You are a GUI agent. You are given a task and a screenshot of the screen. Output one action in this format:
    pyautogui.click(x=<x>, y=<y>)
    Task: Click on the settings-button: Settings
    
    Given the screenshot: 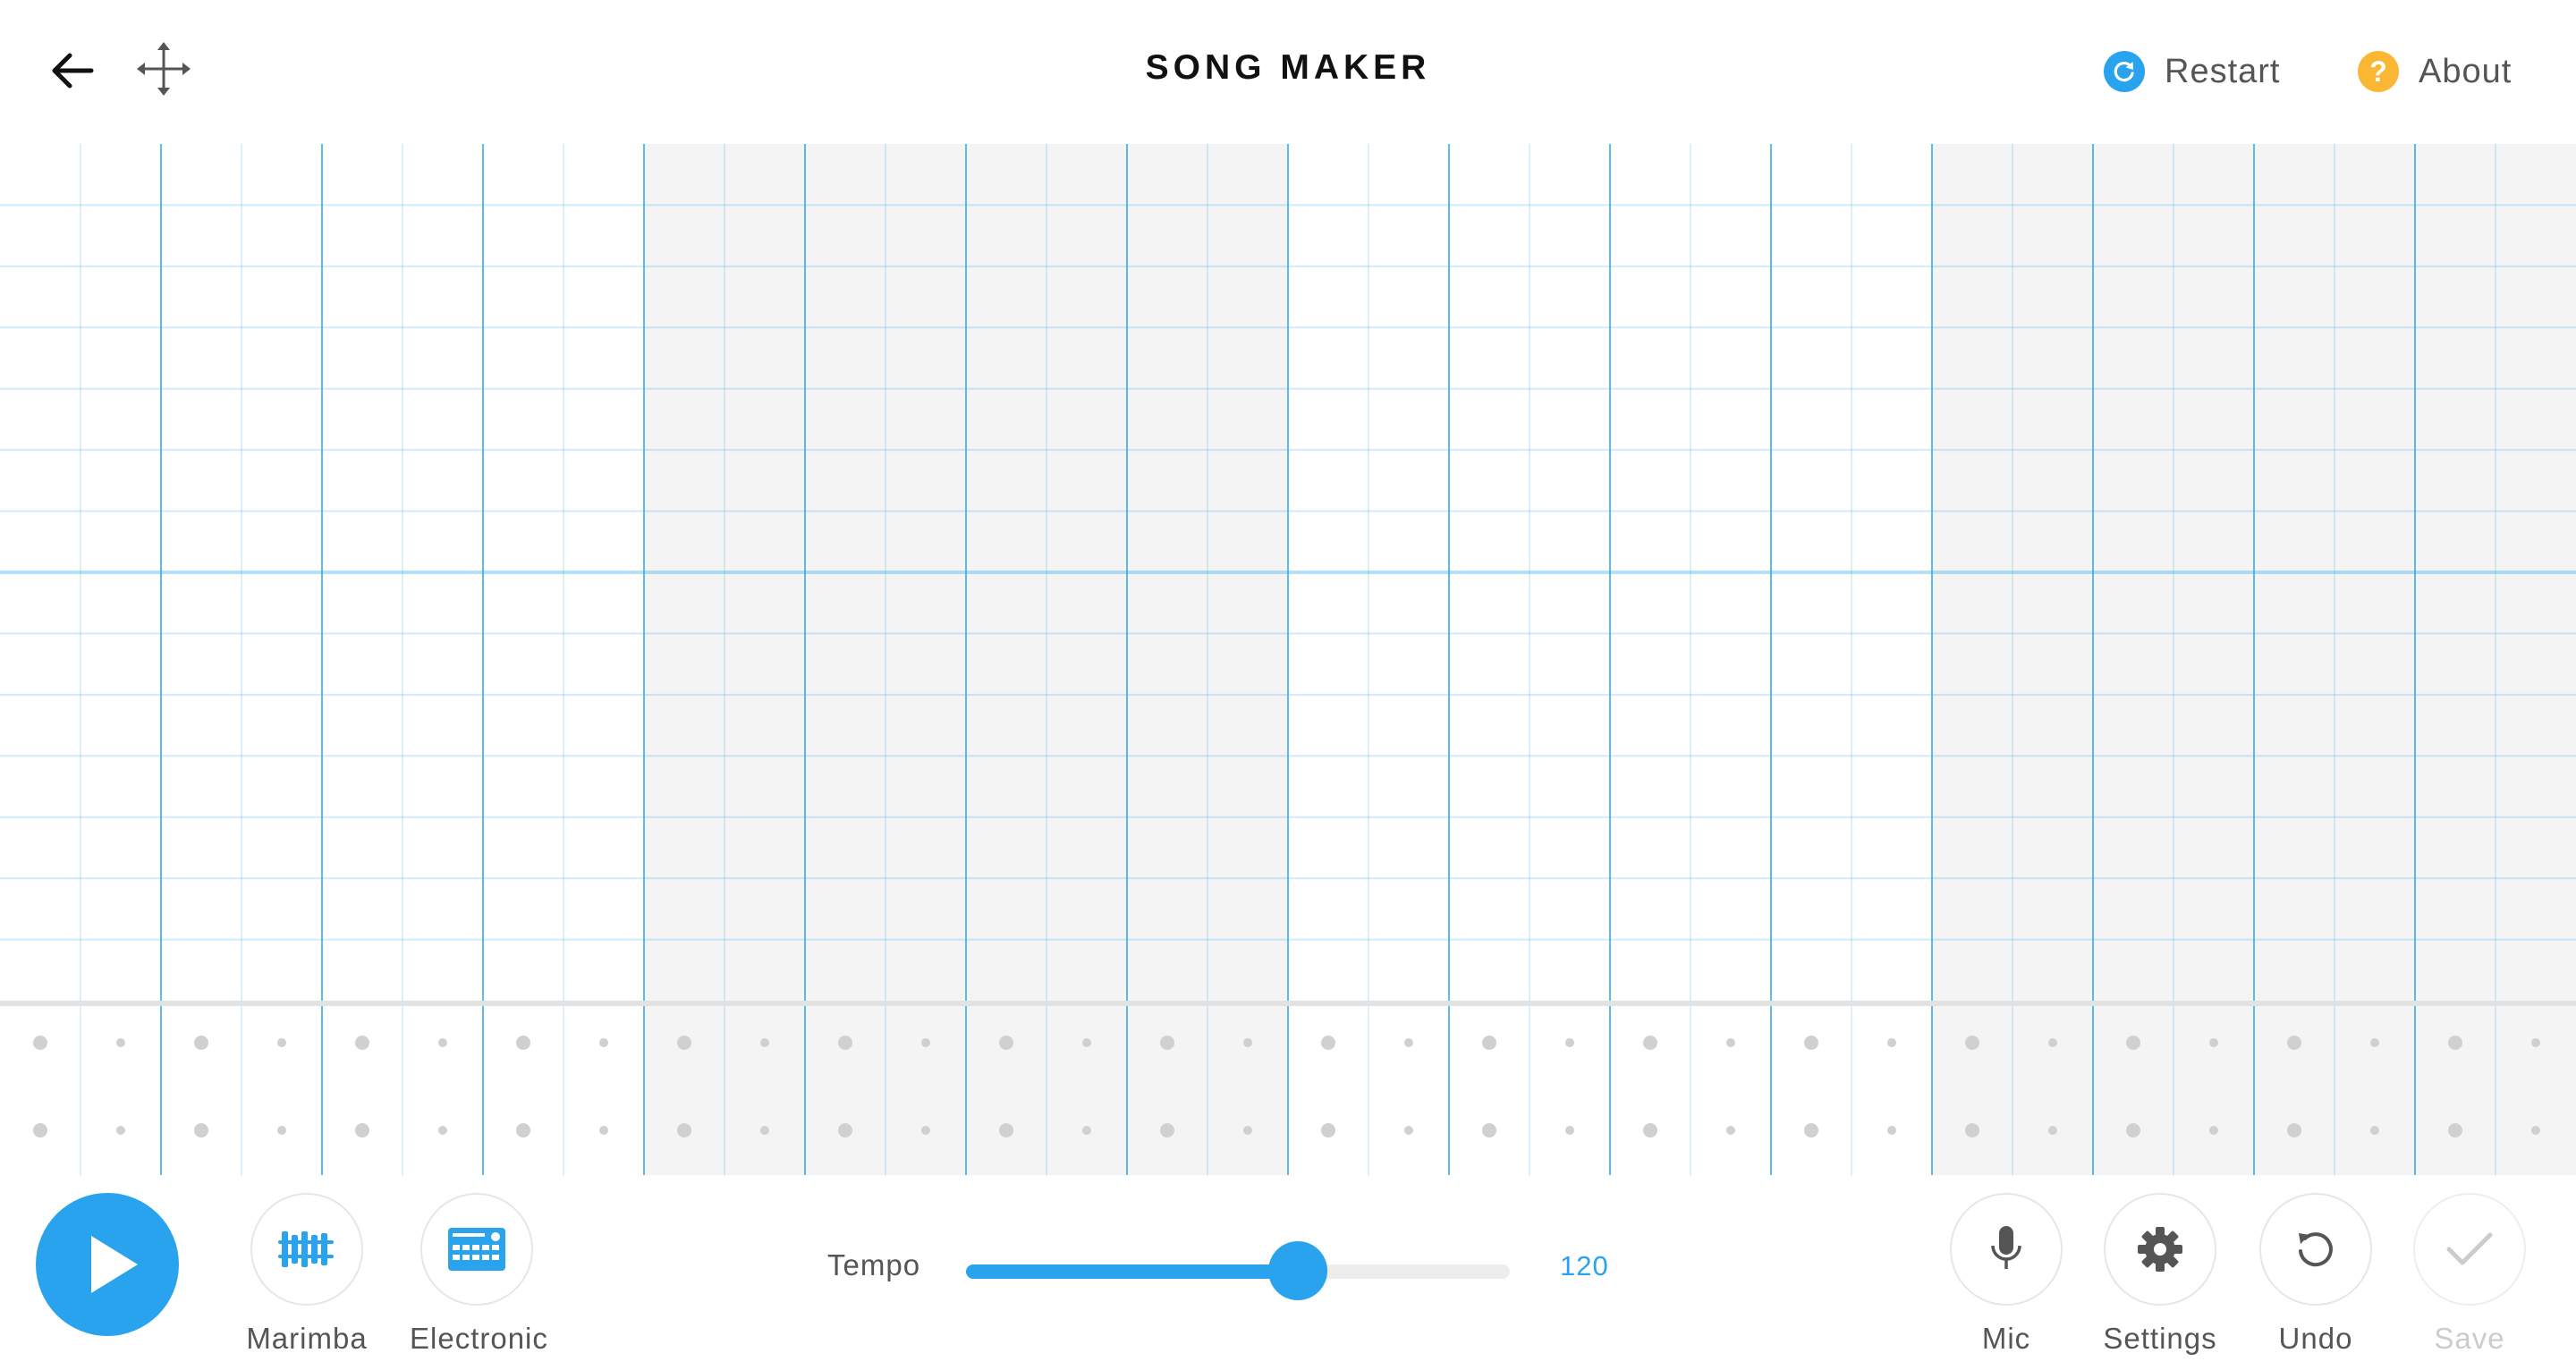 What is the action you would take?
    pyautogui.click(x=2160, y=1274)
    